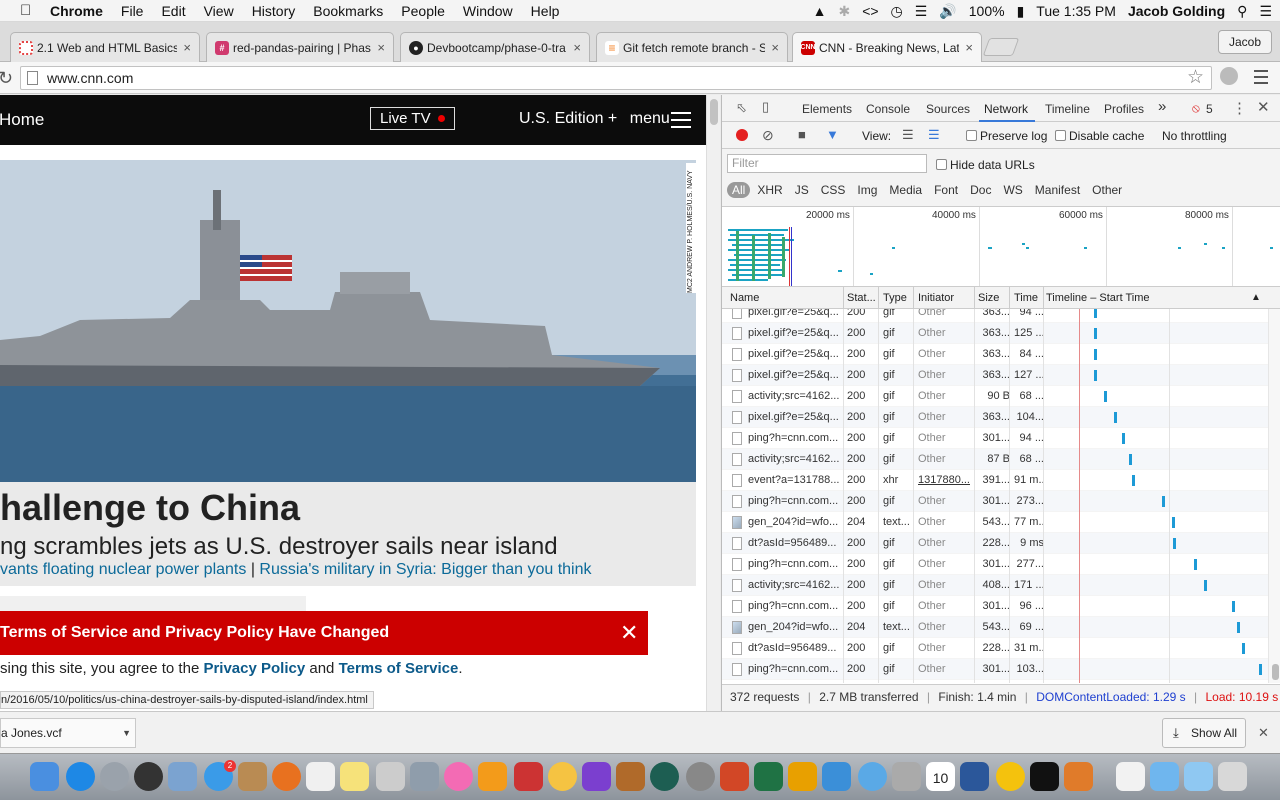  Describe the element at coordinates (802, 190) in the screenshot. I see `type-filter-js: JS` at that location.